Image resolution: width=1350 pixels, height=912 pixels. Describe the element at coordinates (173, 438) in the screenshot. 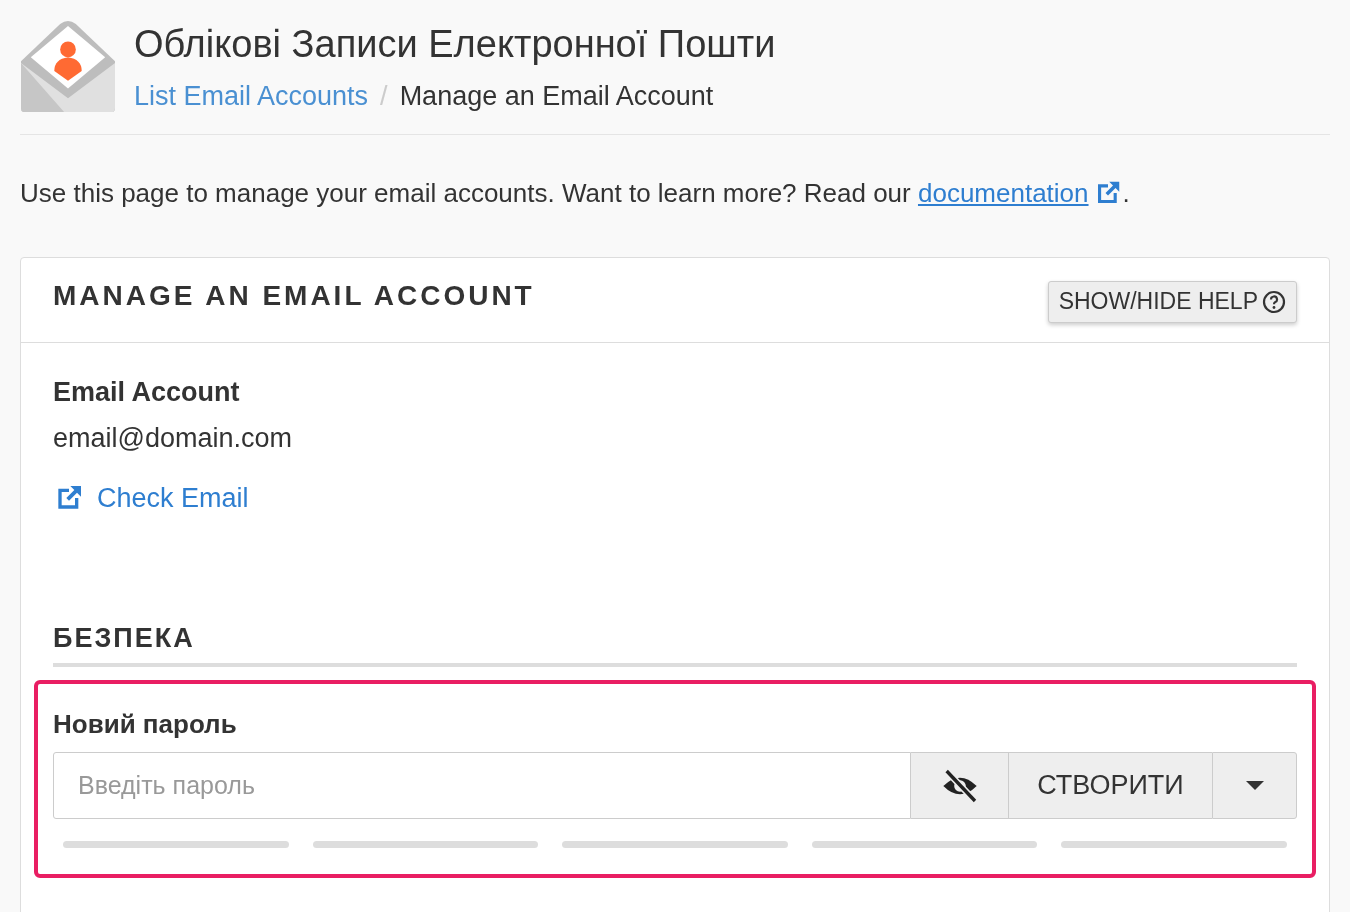

I see `account-value: email@domain.com` at that location.